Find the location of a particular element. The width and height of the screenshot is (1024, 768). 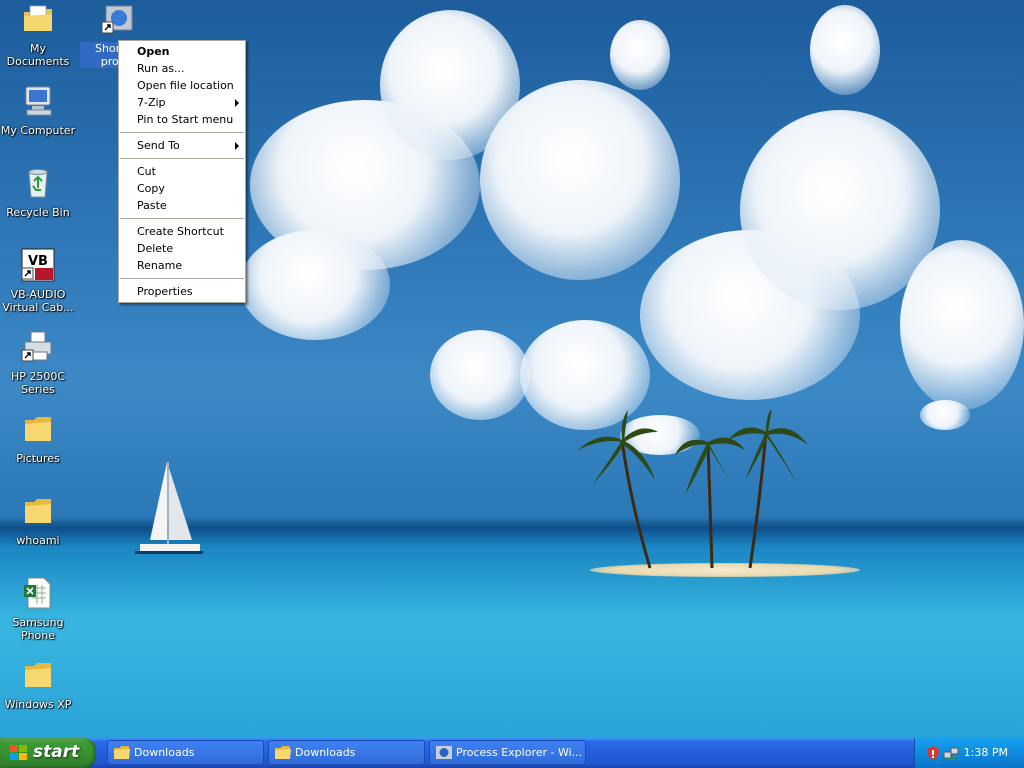

start-button: start is located at coordinates (48, 753).